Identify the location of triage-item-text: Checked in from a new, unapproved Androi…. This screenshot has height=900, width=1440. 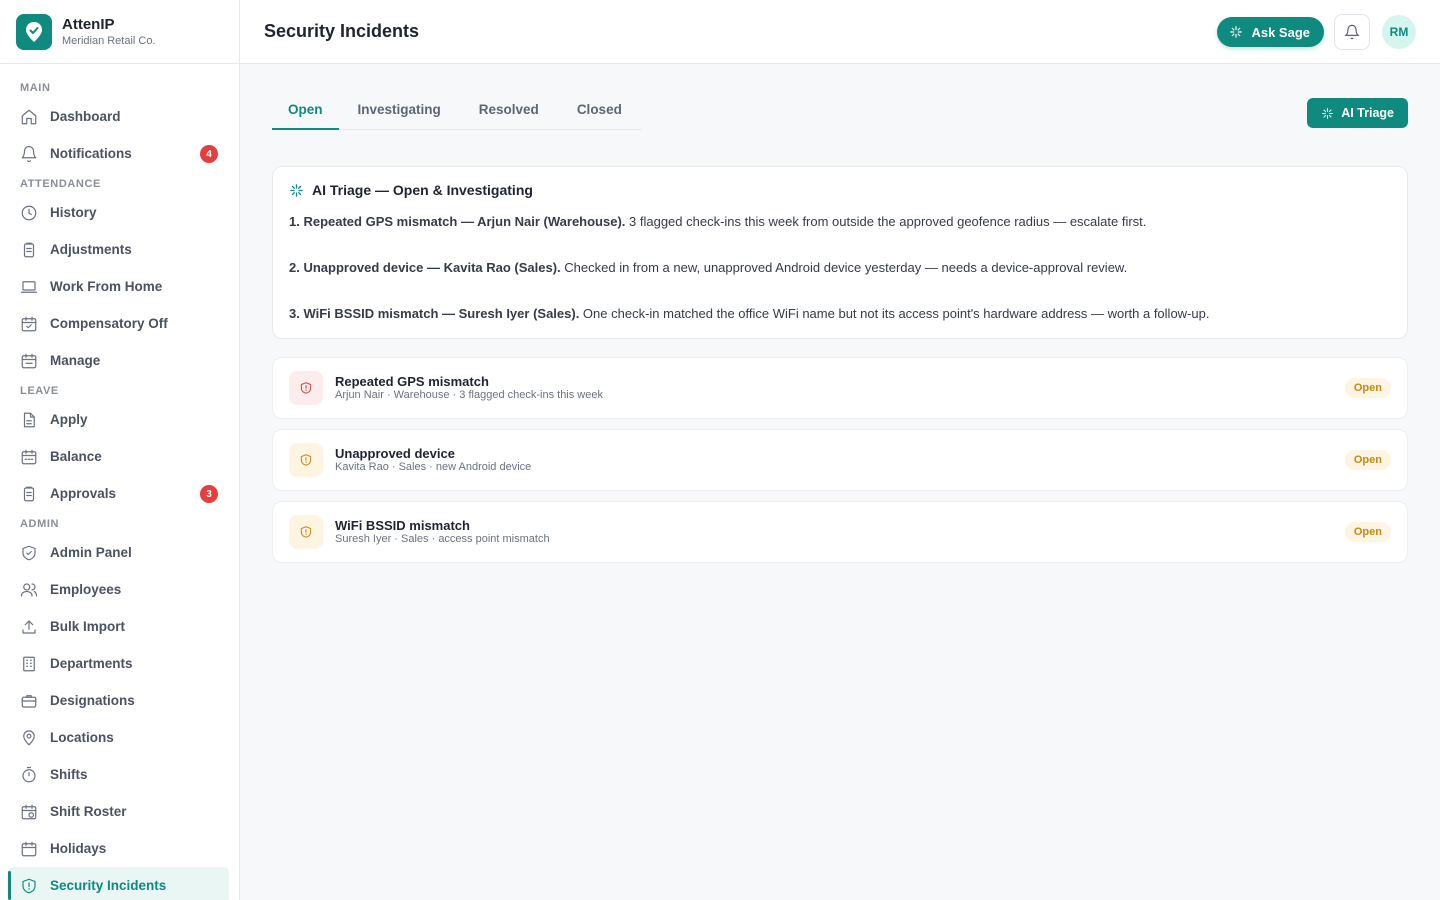
(844, 267).